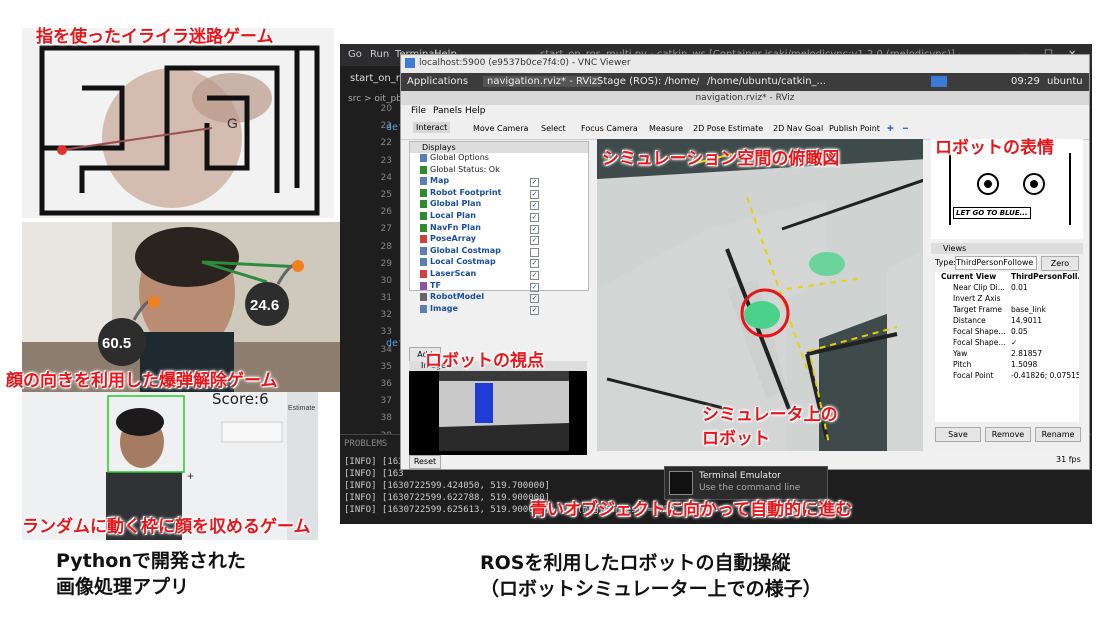 This screenshot has height=626, width=1100. I want to click on display-item-label: Image, so click(444, 308).